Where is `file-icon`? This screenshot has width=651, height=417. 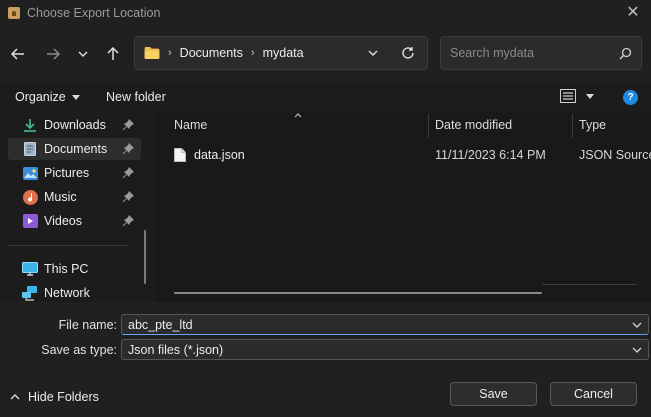 file-icon is located at coordinates (180, 155).